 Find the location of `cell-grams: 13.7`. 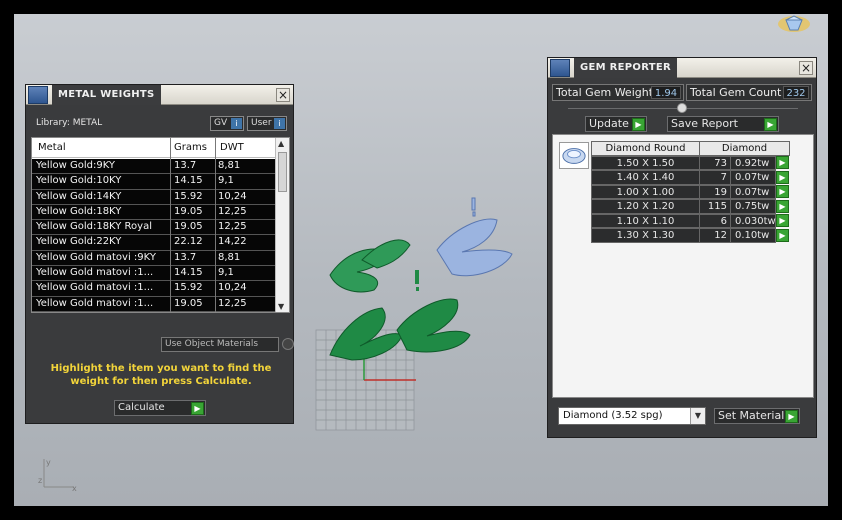

cell-grams: 13.7 is located at coordinates (185, 257).